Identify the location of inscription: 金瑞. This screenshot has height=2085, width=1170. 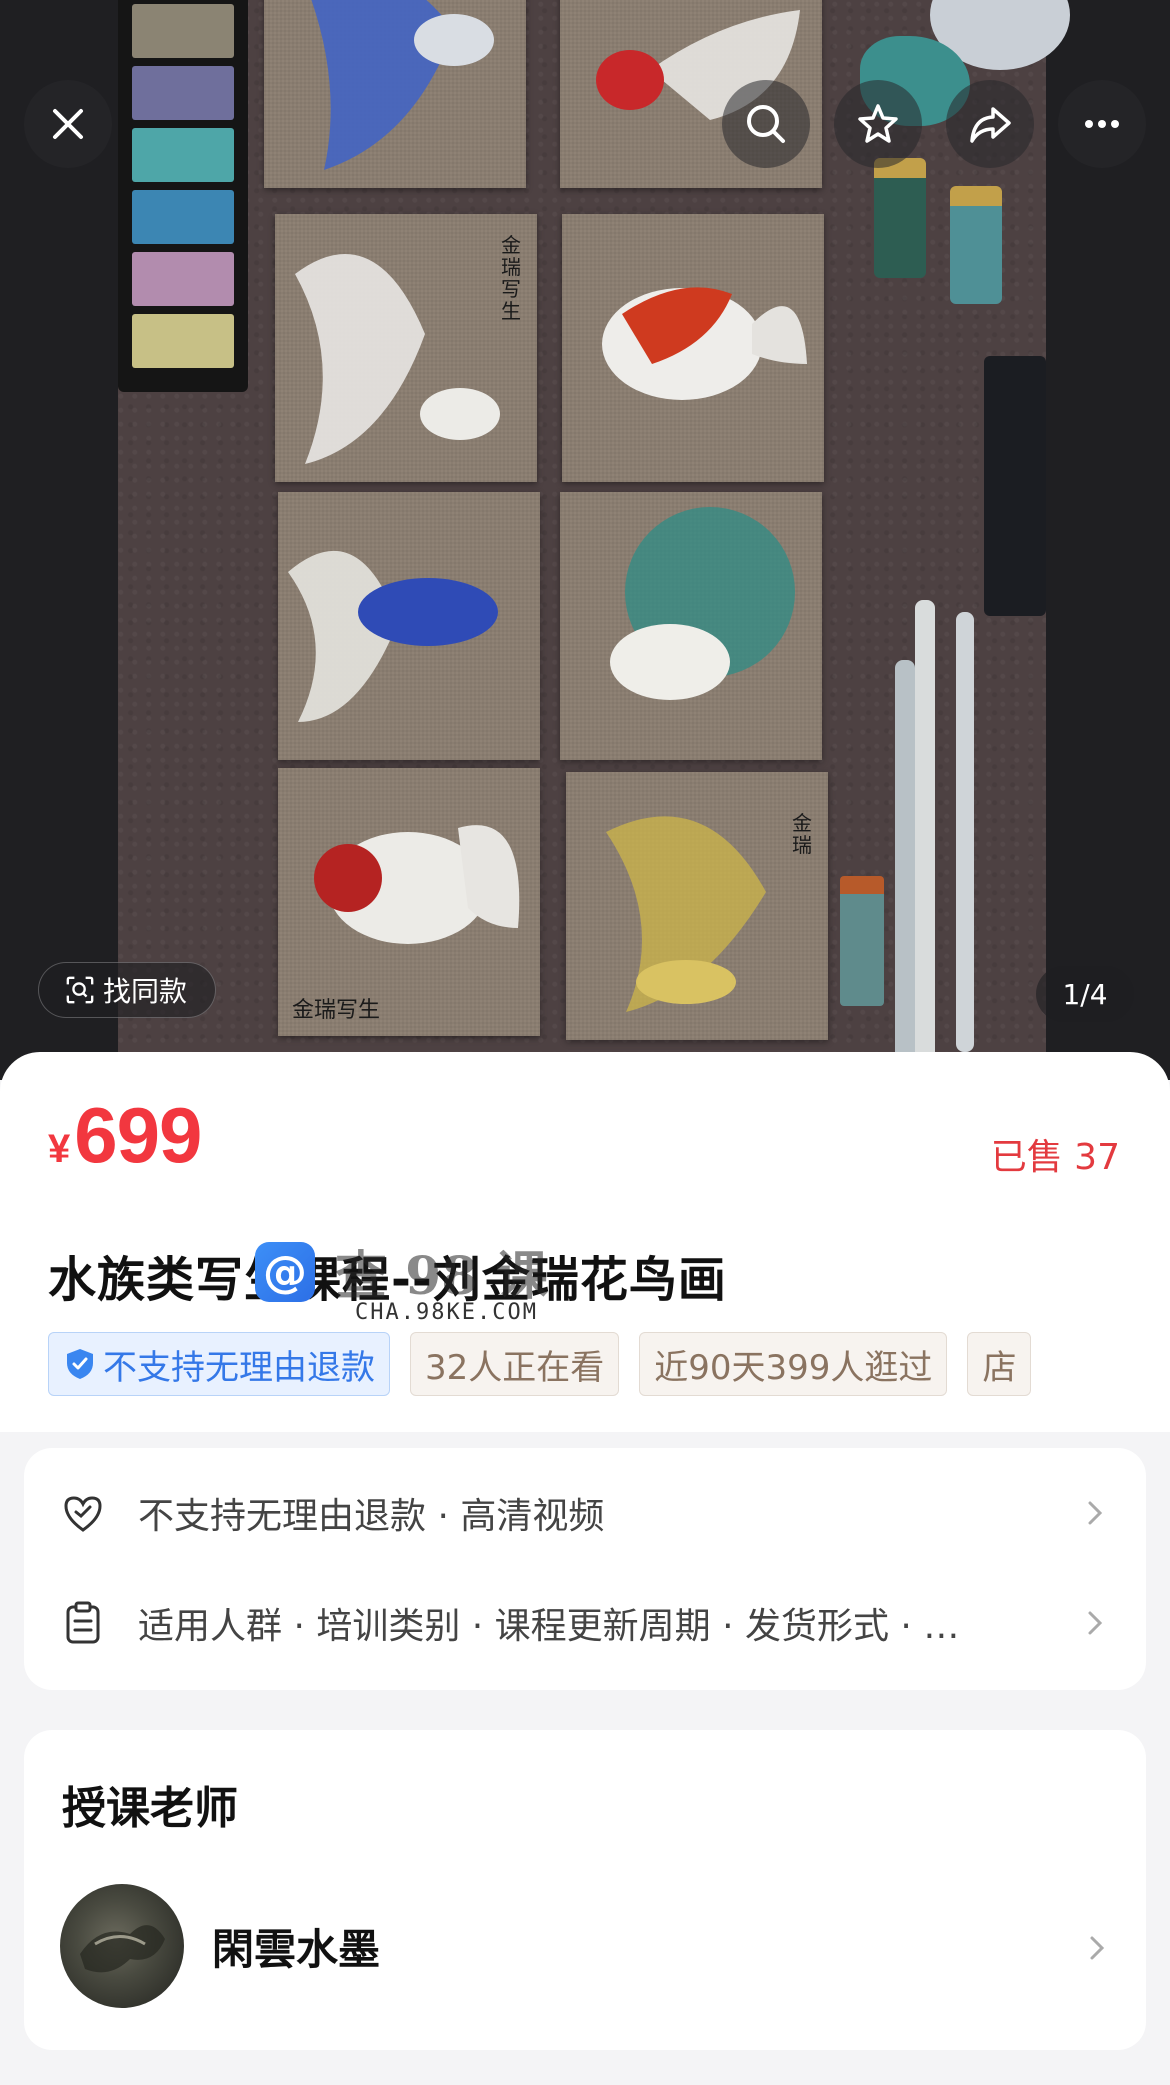
(802, 834).